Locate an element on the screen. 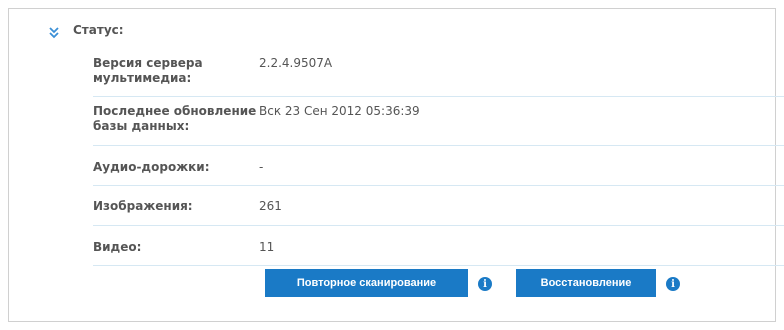 This screenshot has height=330, width=784. audio-tracks-label: Аудио-дорожки: is located at coordinates (151, 167).